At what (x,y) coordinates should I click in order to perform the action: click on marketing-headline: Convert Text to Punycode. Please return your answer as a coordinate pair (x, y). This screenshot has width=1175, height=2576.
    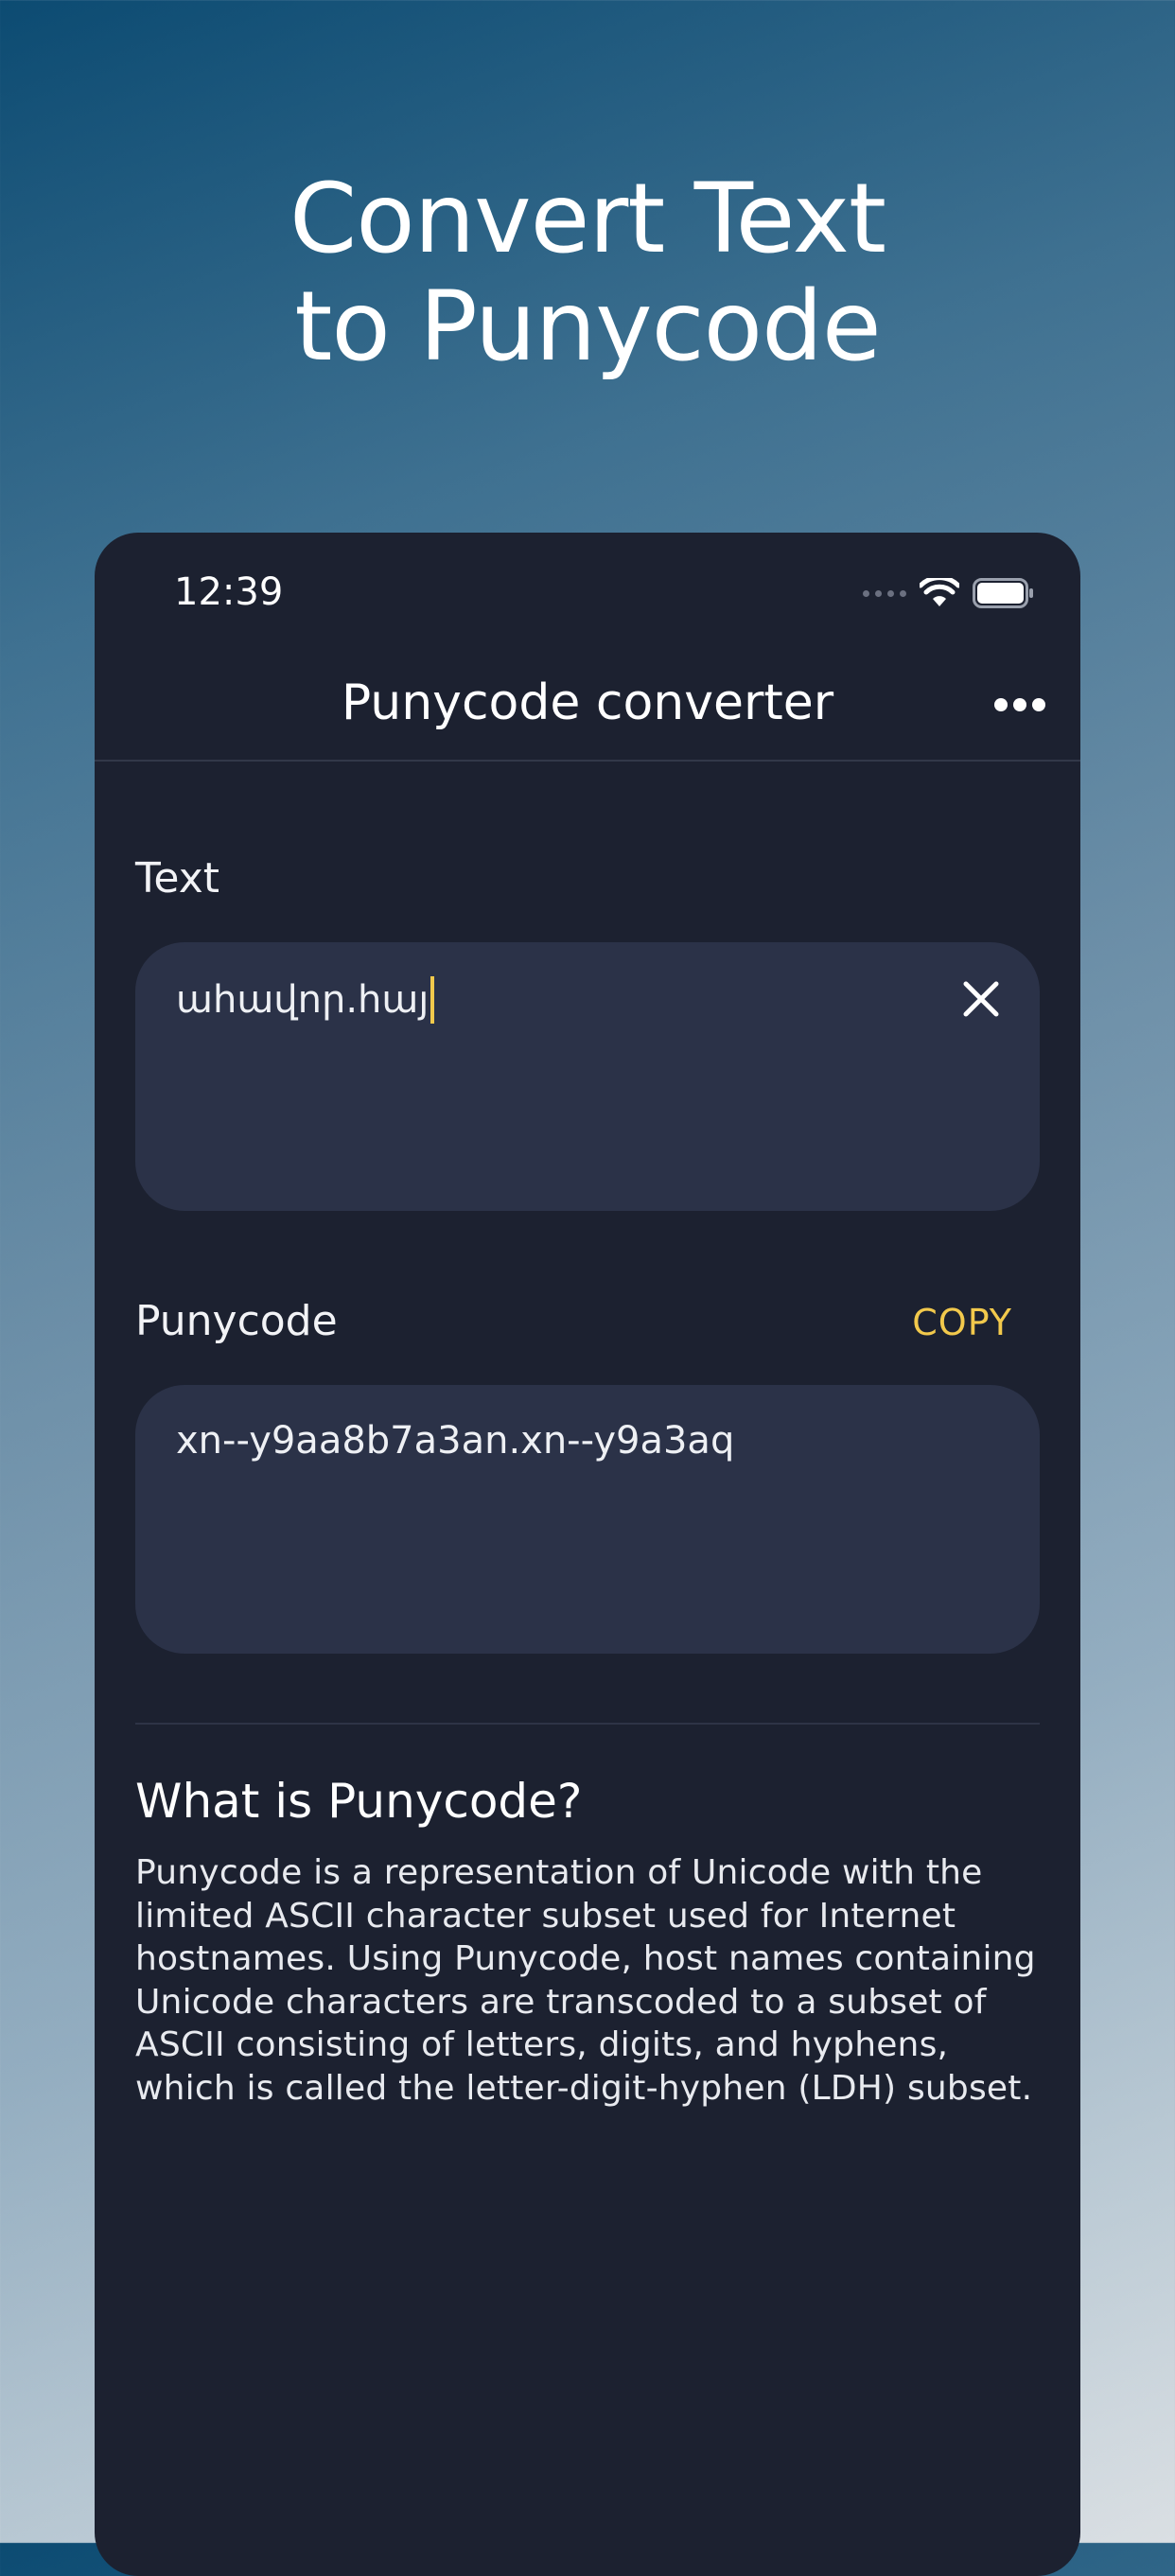
    Looking at the image, I should click on (587, 273).